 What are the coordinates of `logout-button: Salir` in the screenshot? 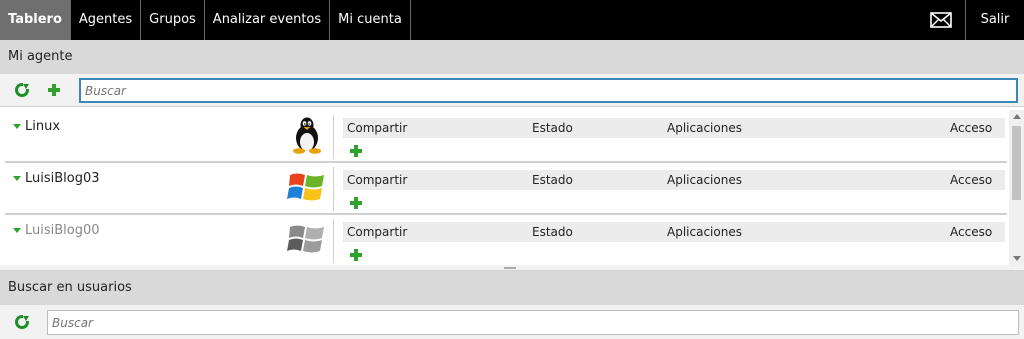 It's located at (995, 20).